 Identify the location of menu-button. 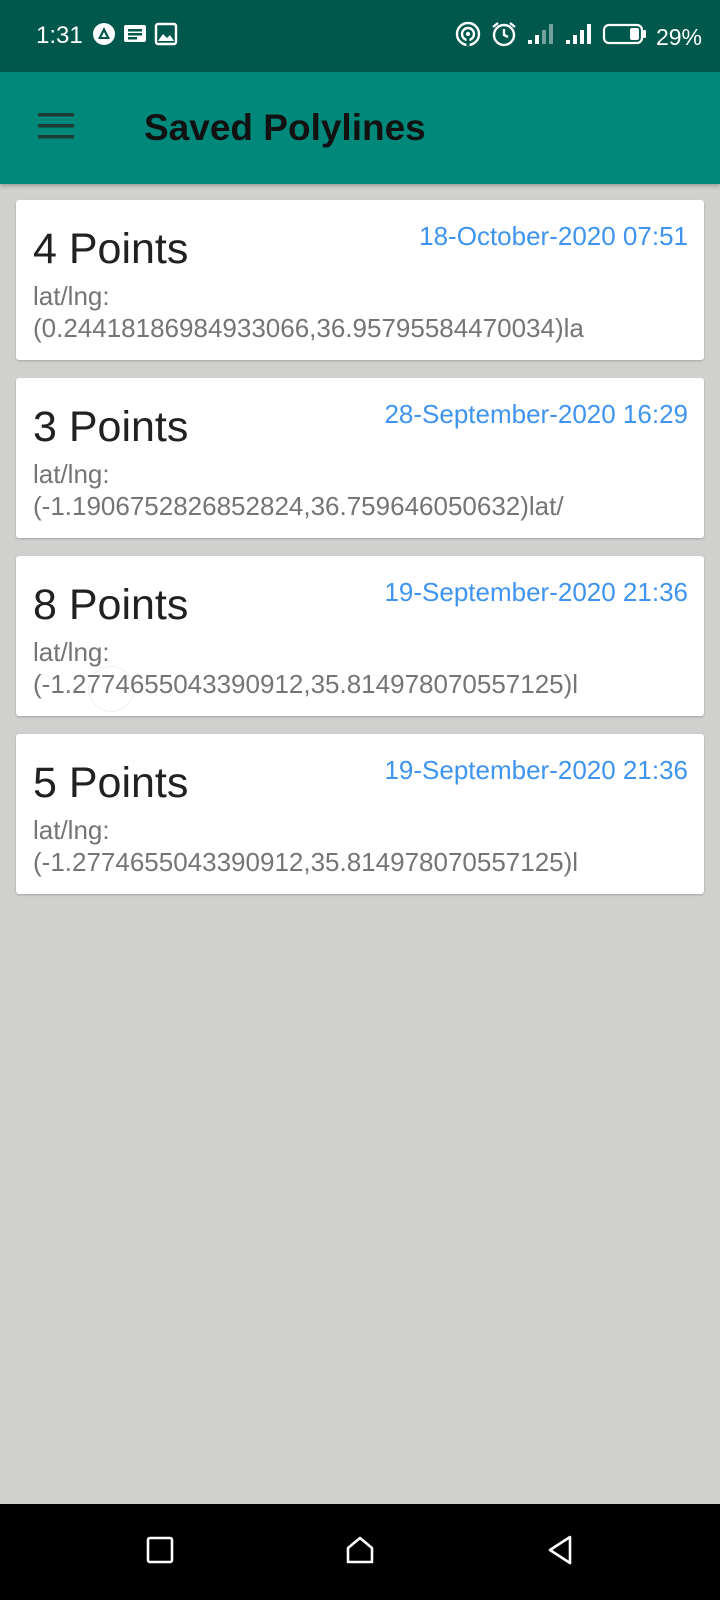
(56, 128).